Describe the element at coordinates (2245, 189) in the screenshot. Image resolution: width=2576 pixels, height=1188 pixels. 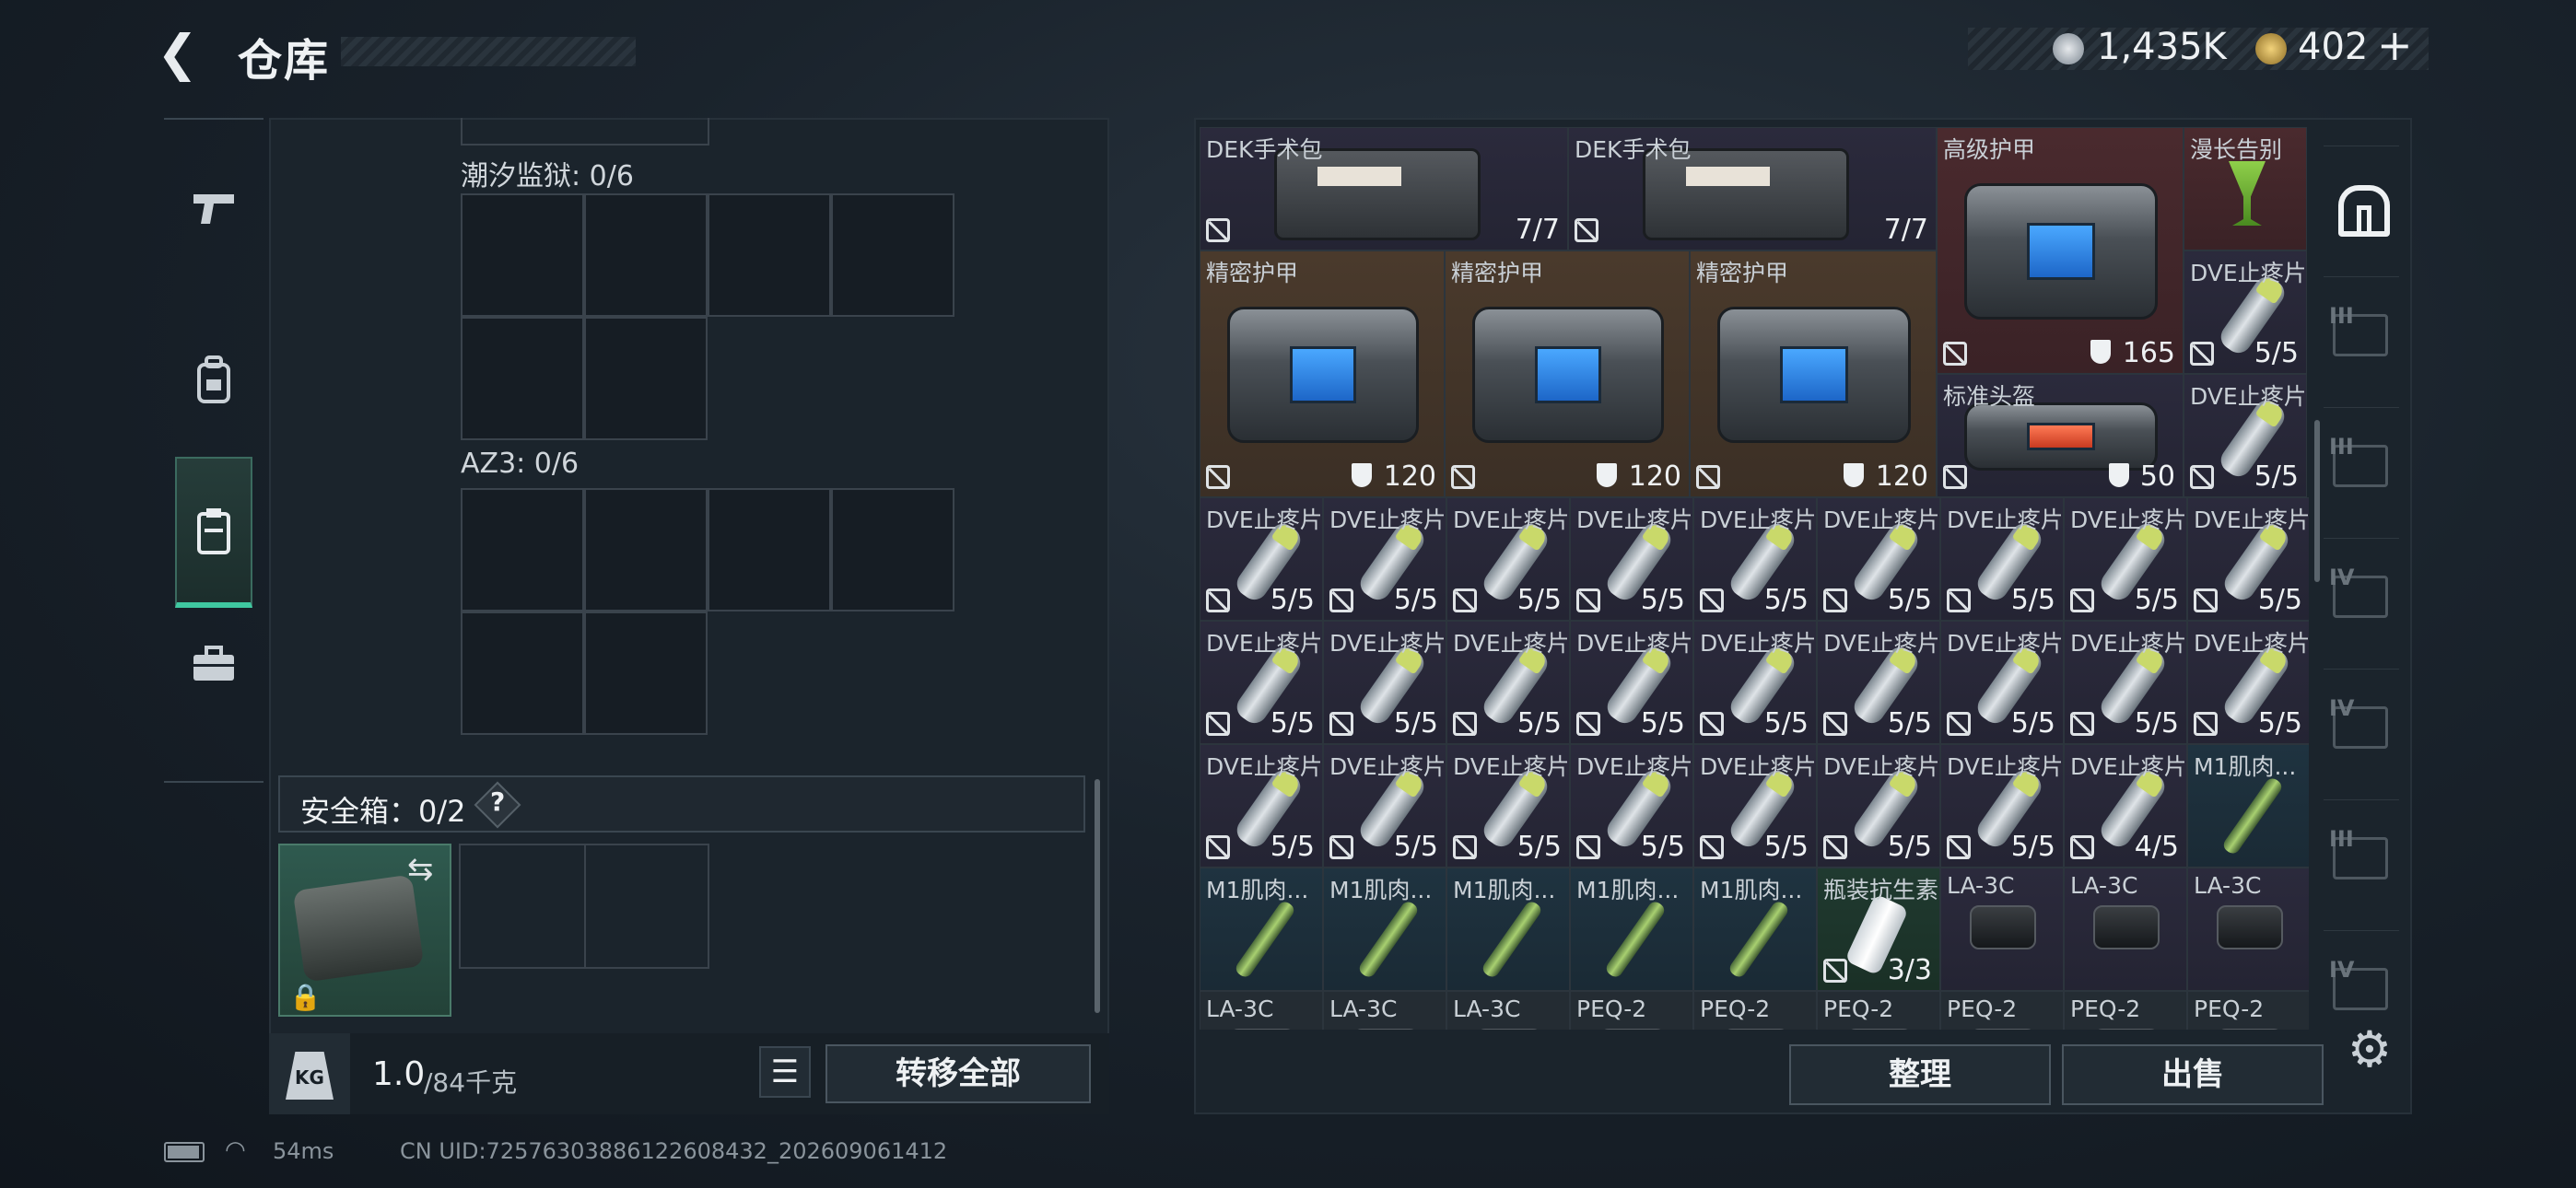
I see `inventory-item: 漫长告别` at that location.